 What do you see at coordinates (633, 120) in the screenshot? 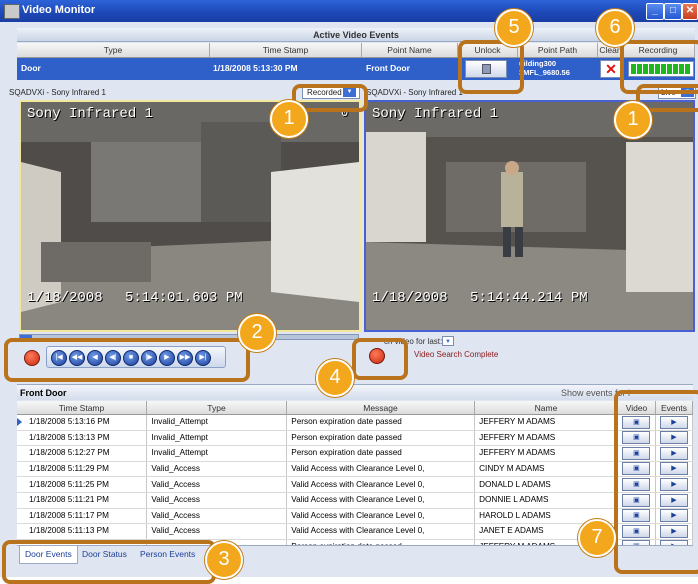
I see `callout-1b: 1` at bounding box center [633, 120].